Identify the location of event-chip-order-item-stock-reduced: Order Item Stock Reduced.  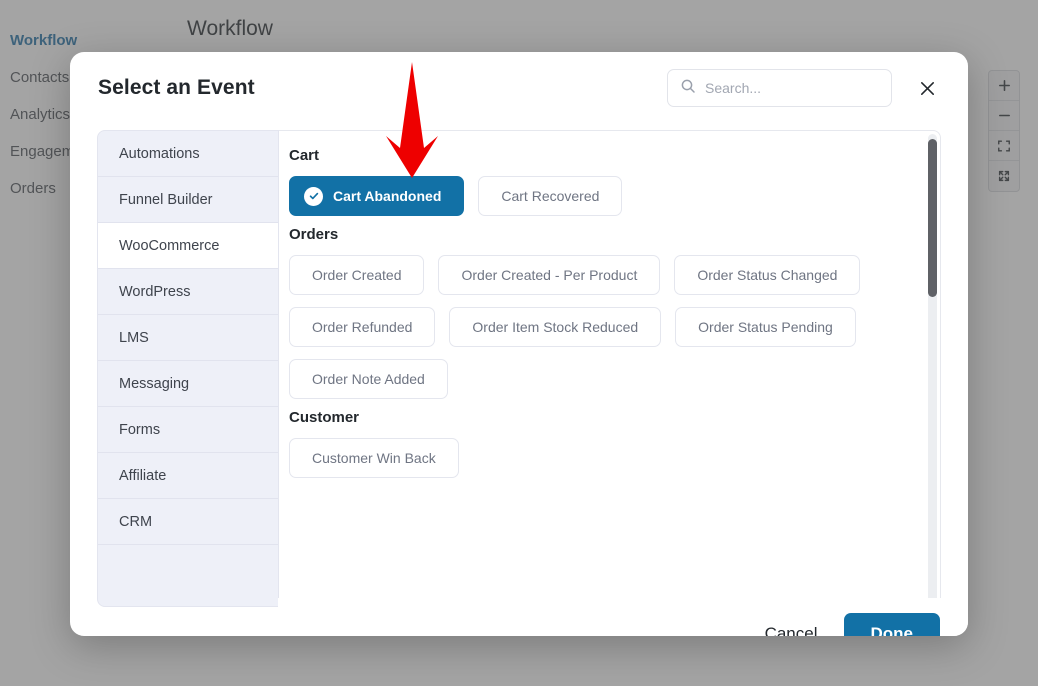
(555, 327).